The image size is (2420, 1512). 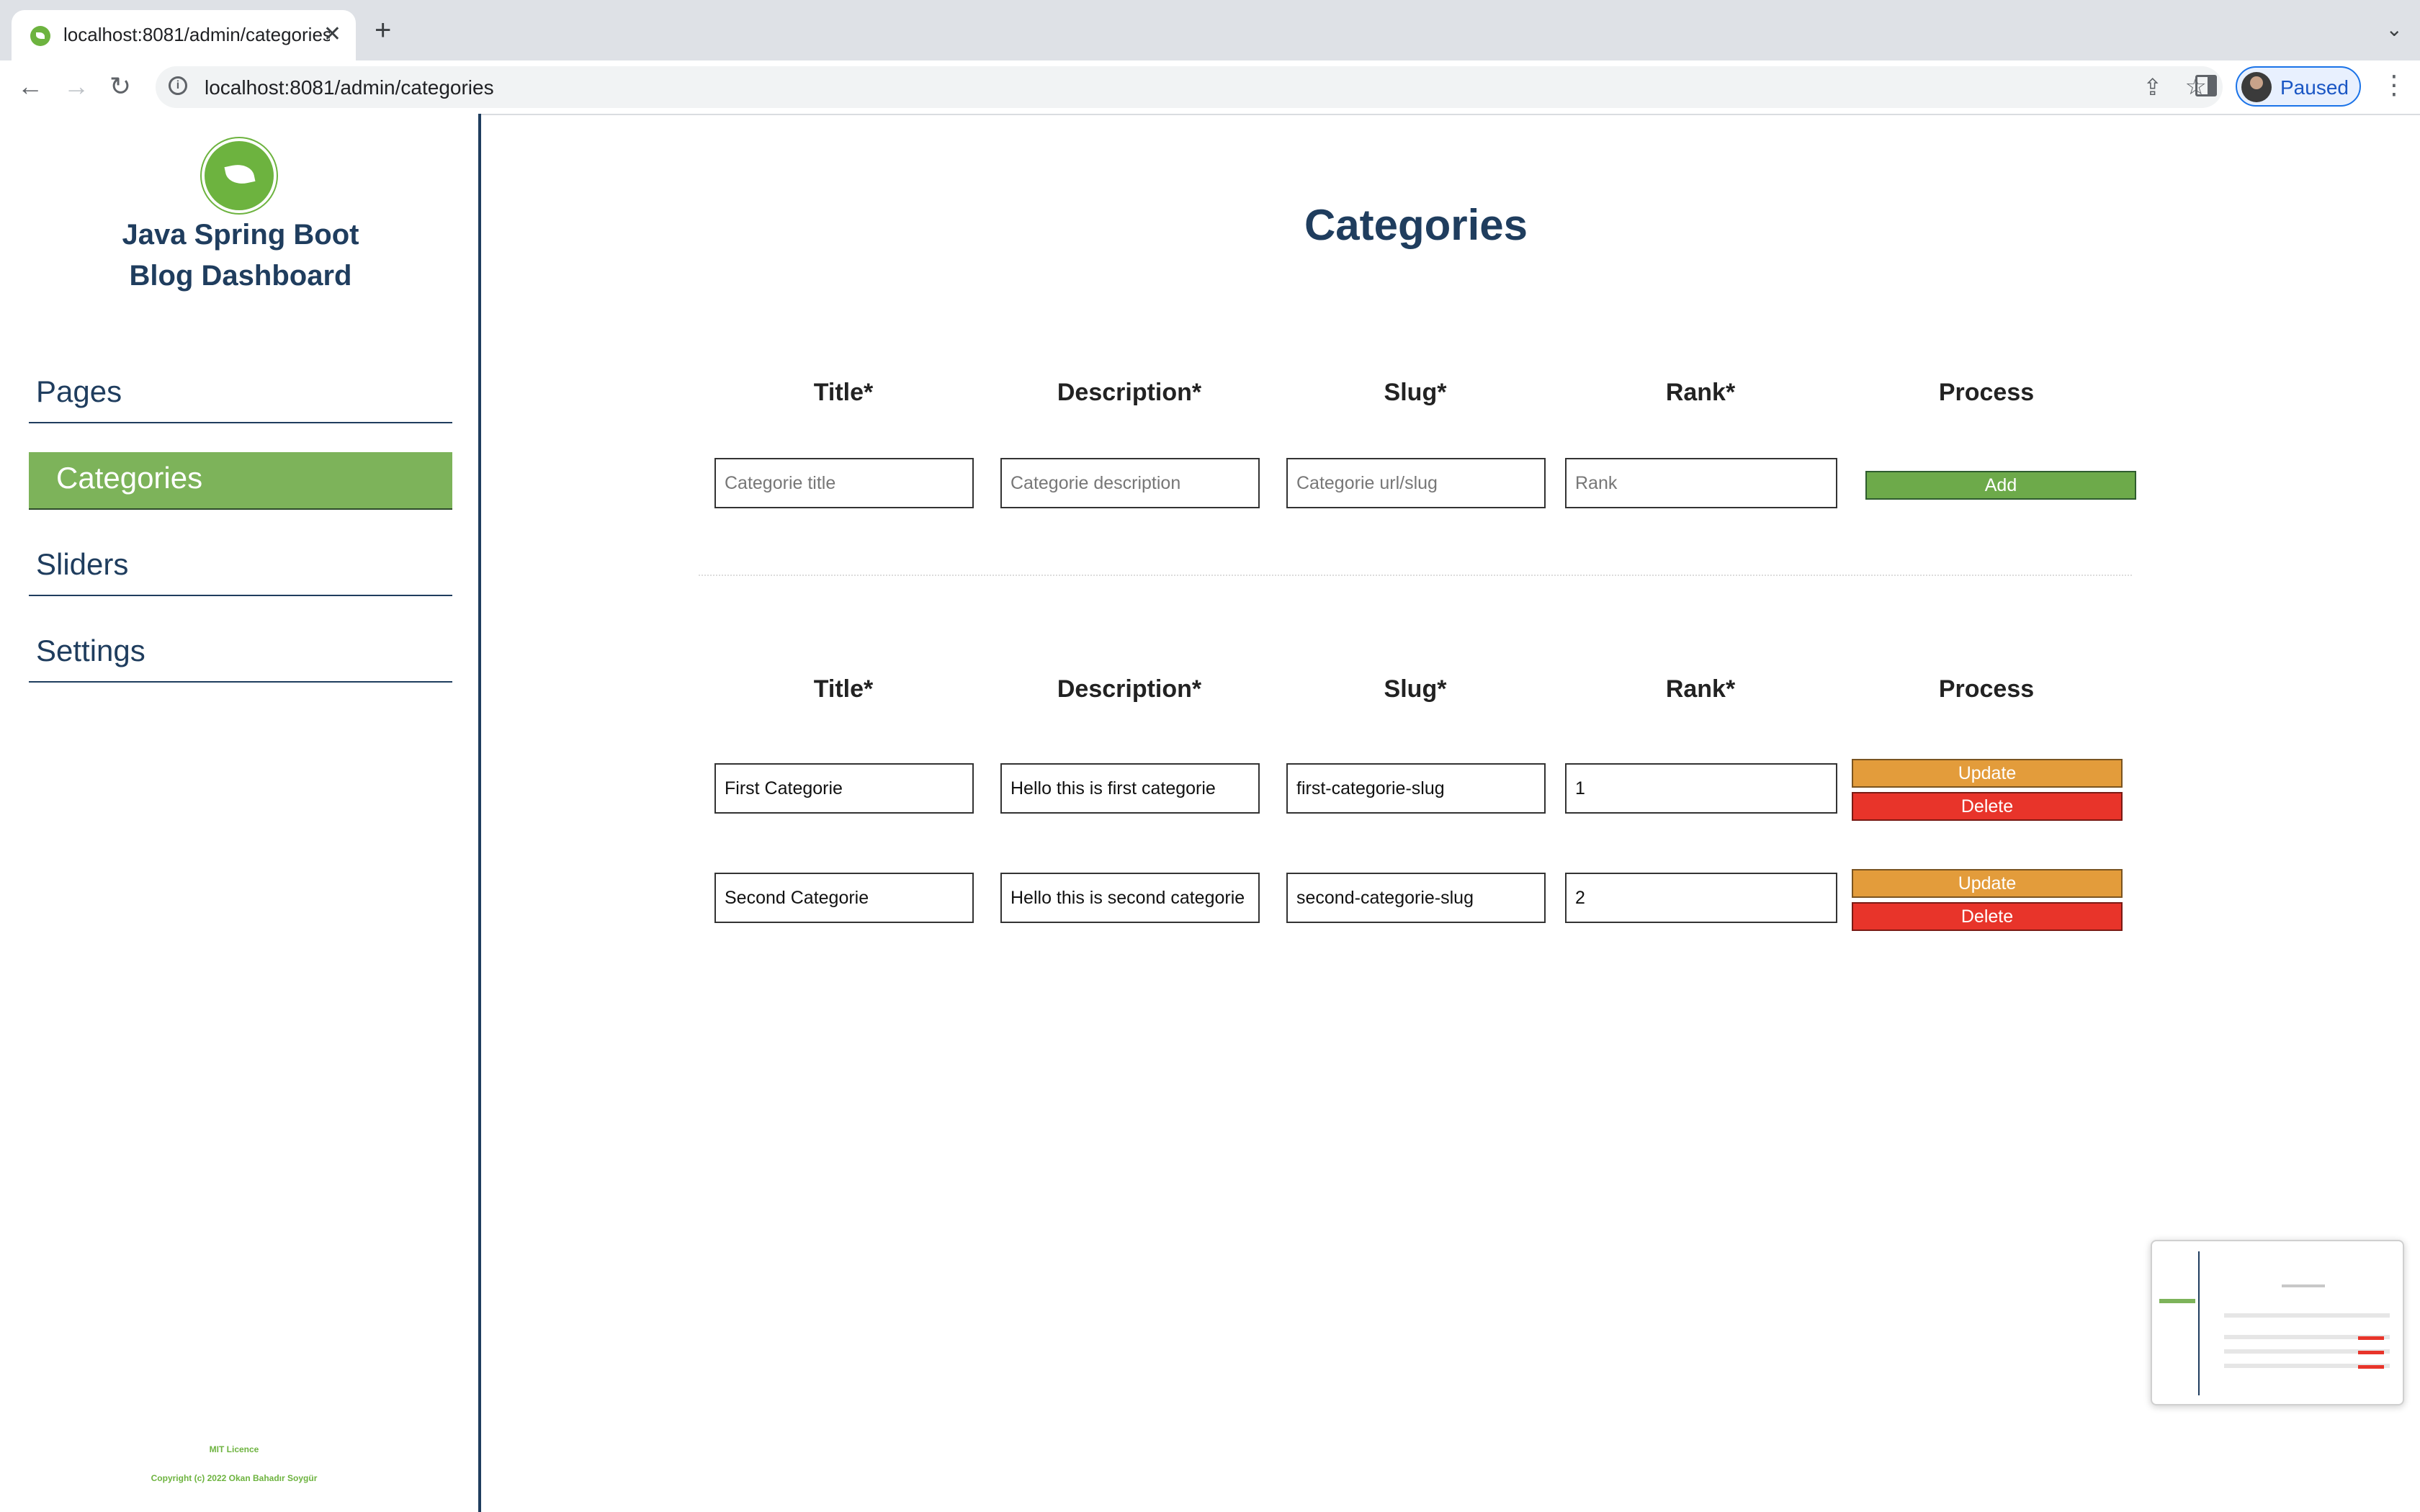 What do you see at coordinates (240, 394) in the screenshot?
I see `sidebar-item-pages: Pages` at bounding box center [240, 394].